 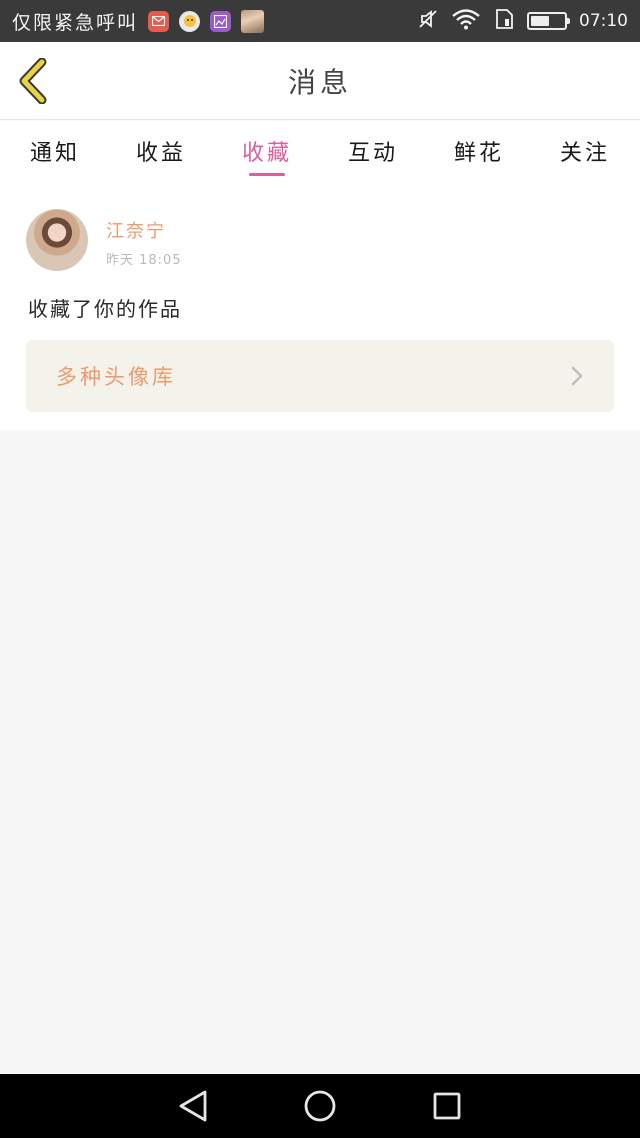 What do you see at coordinates (266, 153) in the screenshot?
I see `tab-label: 收藏` at bounding box center [266, 153].